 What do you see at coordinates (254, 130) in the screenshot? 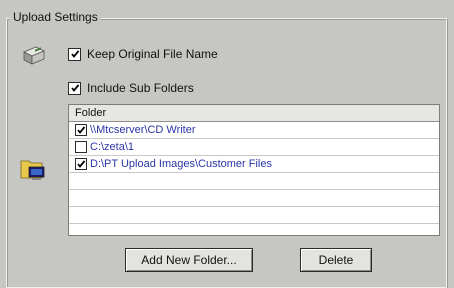
I see `folder-row: \\Mtcserver\CD Writer` at bounding box center [254, 130].